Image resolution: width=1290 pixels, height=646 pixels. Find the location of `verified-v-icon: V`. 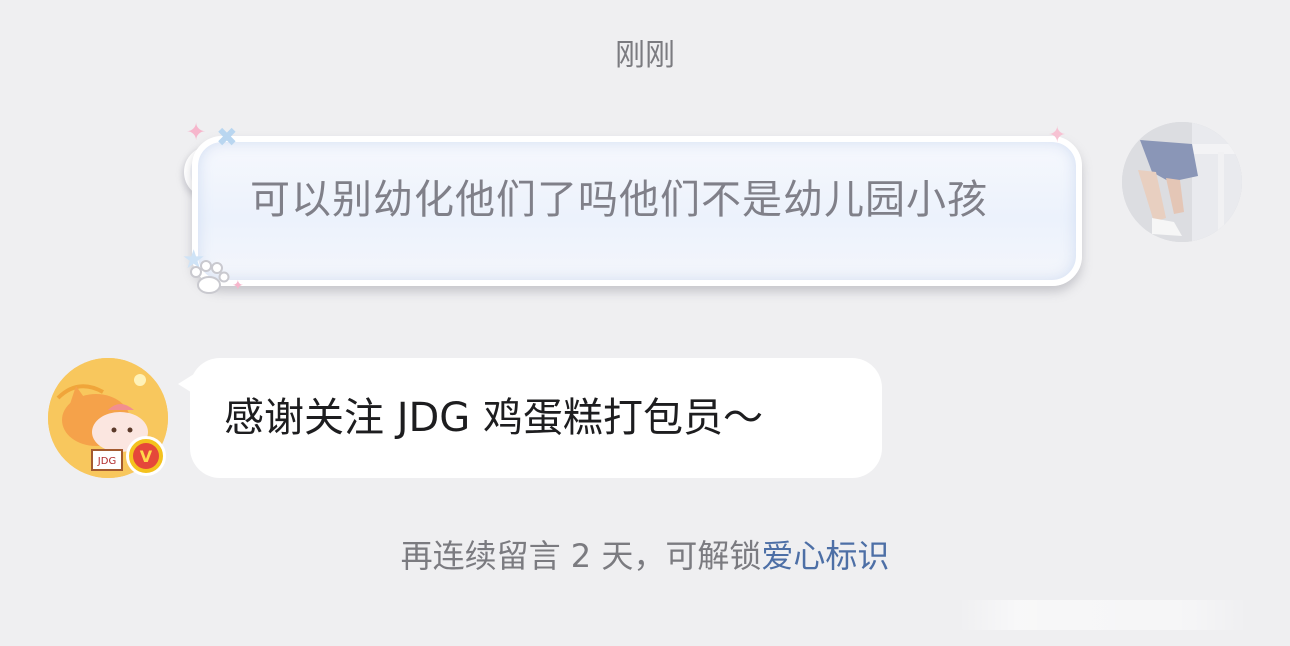

verified-v-icon: V is located at coordinates (146, 456).